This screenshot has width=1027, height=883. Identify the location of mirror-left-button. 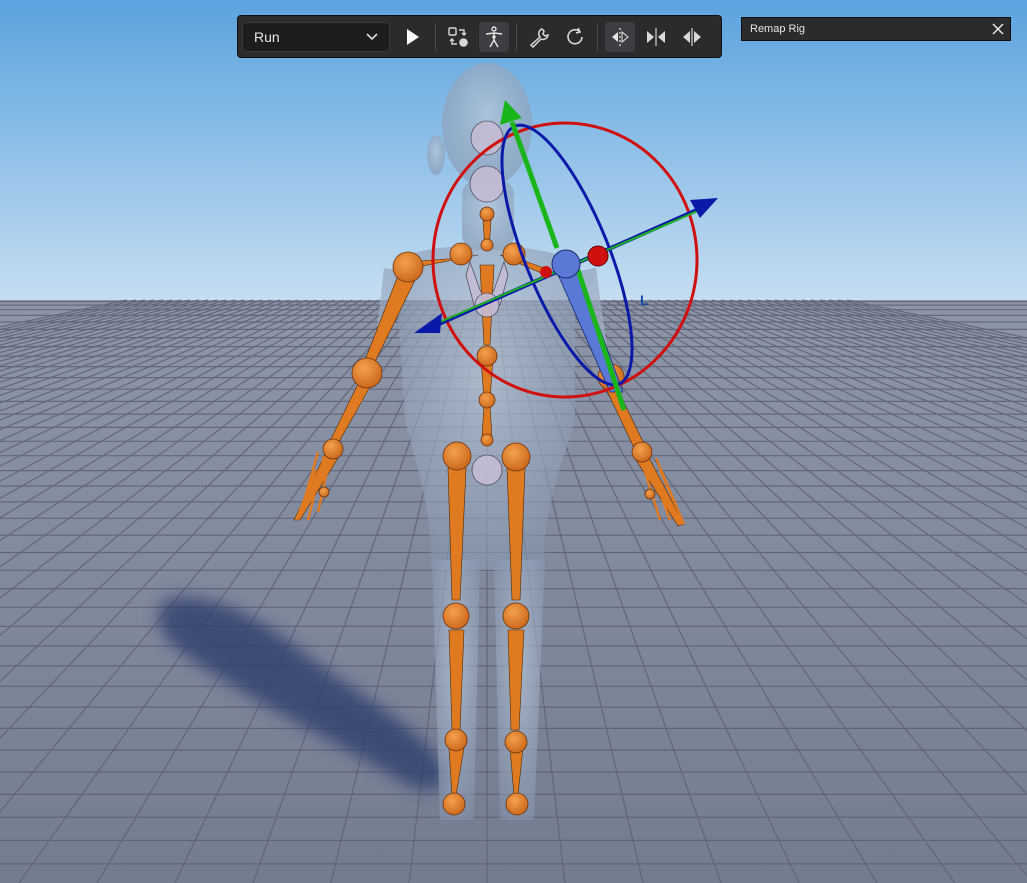
(620, 36).